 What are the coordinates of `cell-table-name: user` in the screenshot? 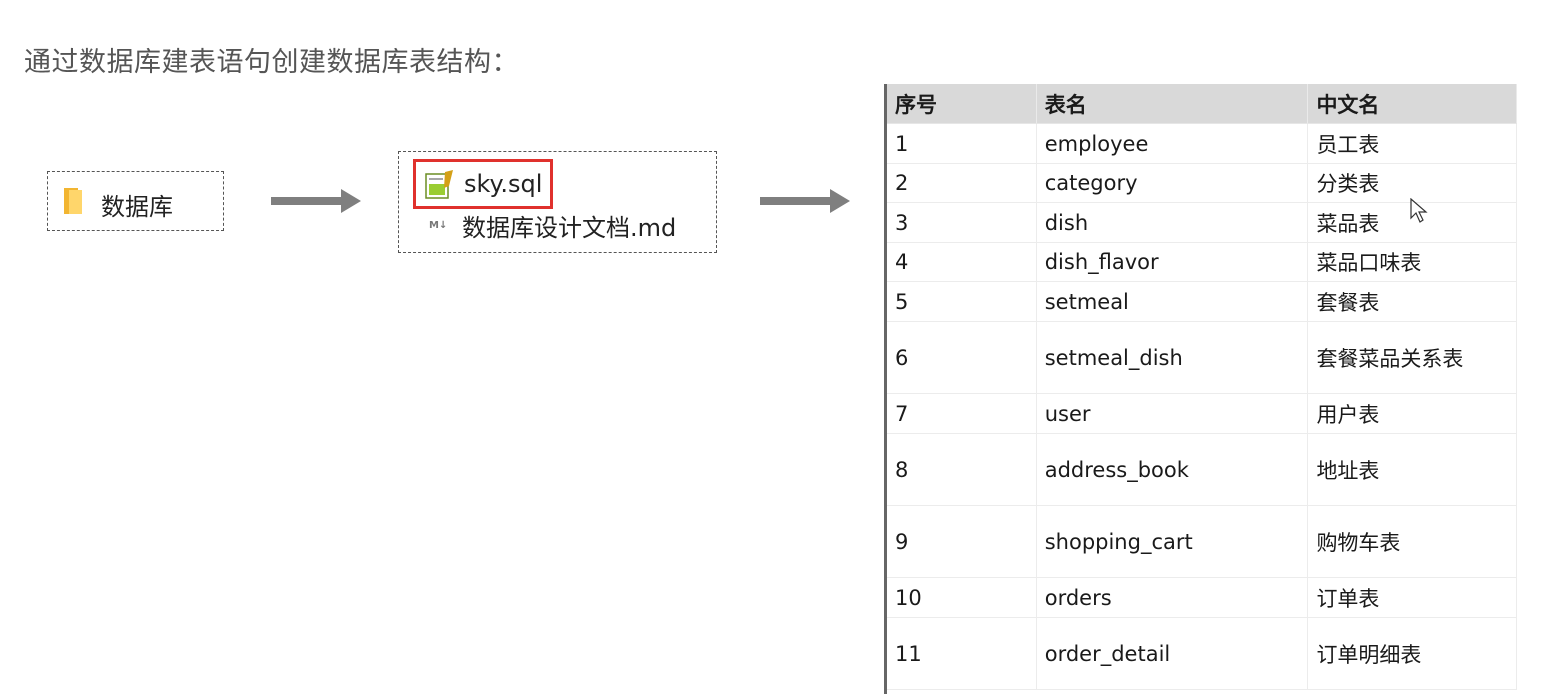 It's located at (1172, 413).